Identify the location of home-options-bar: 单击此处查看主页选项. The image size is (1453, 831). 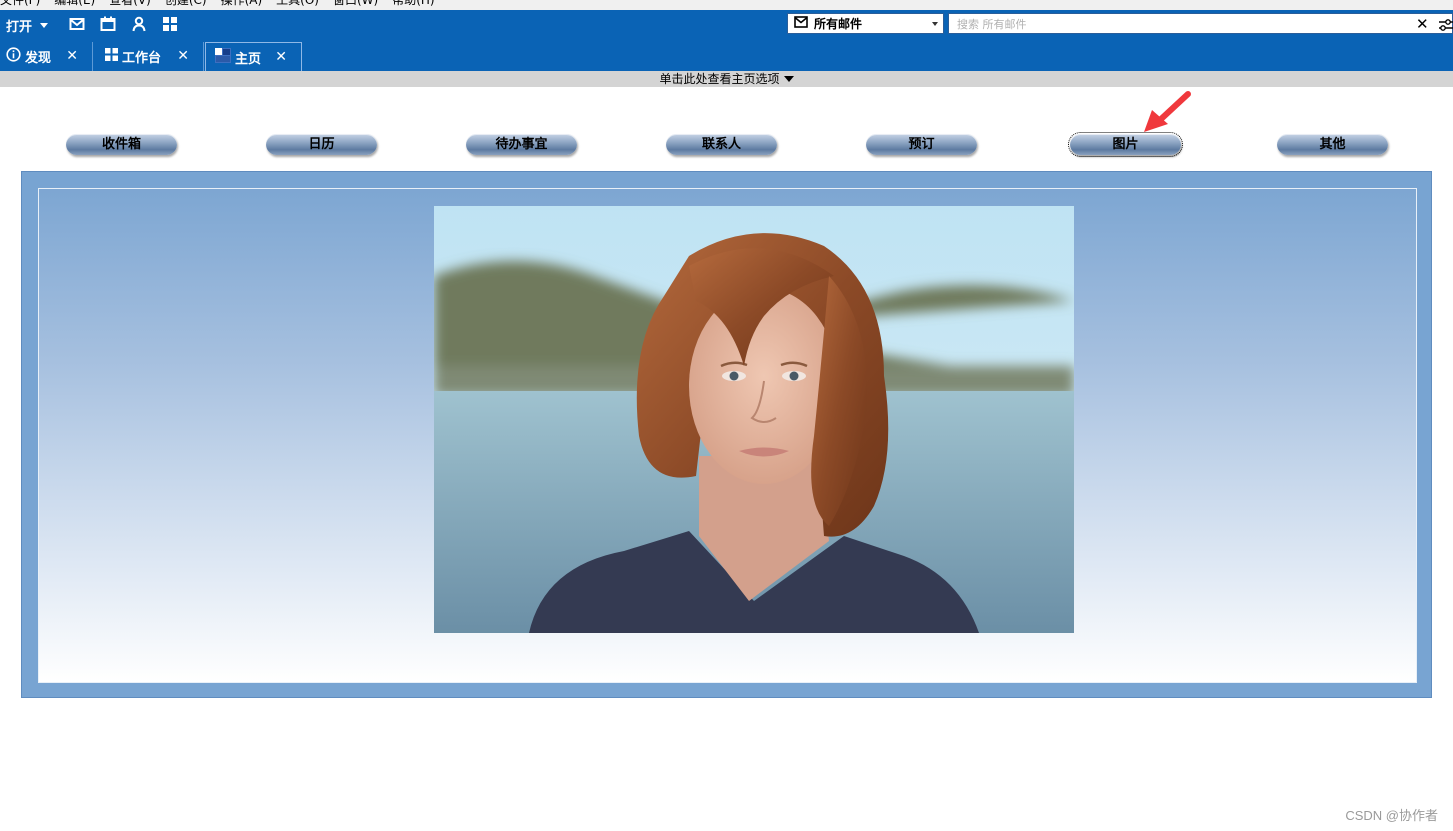
(726, 79).